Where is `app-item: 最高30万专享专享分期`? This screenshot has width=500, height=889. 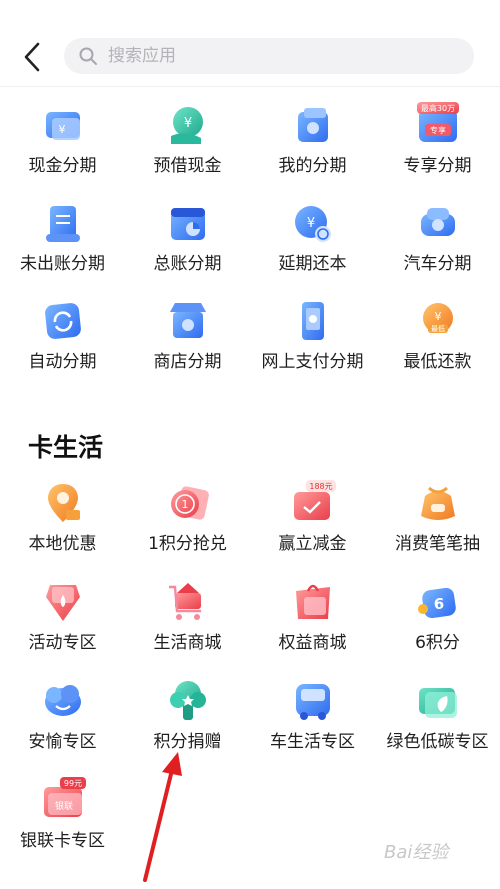
app-item: 最高30万专享专享分期 is located at coordinates (437, 147).